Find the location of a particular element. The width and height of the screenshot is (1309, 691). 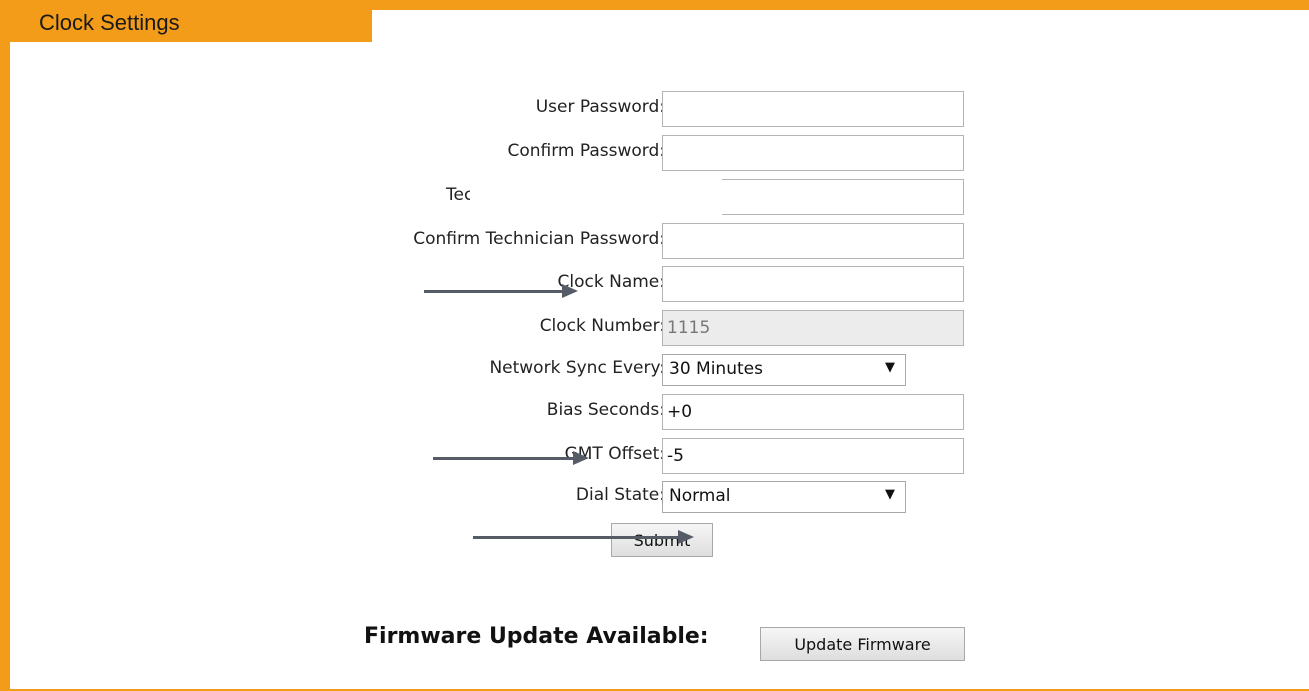

bias-seconds-label: Bias Seconds: is located at coordinates (605, 410).